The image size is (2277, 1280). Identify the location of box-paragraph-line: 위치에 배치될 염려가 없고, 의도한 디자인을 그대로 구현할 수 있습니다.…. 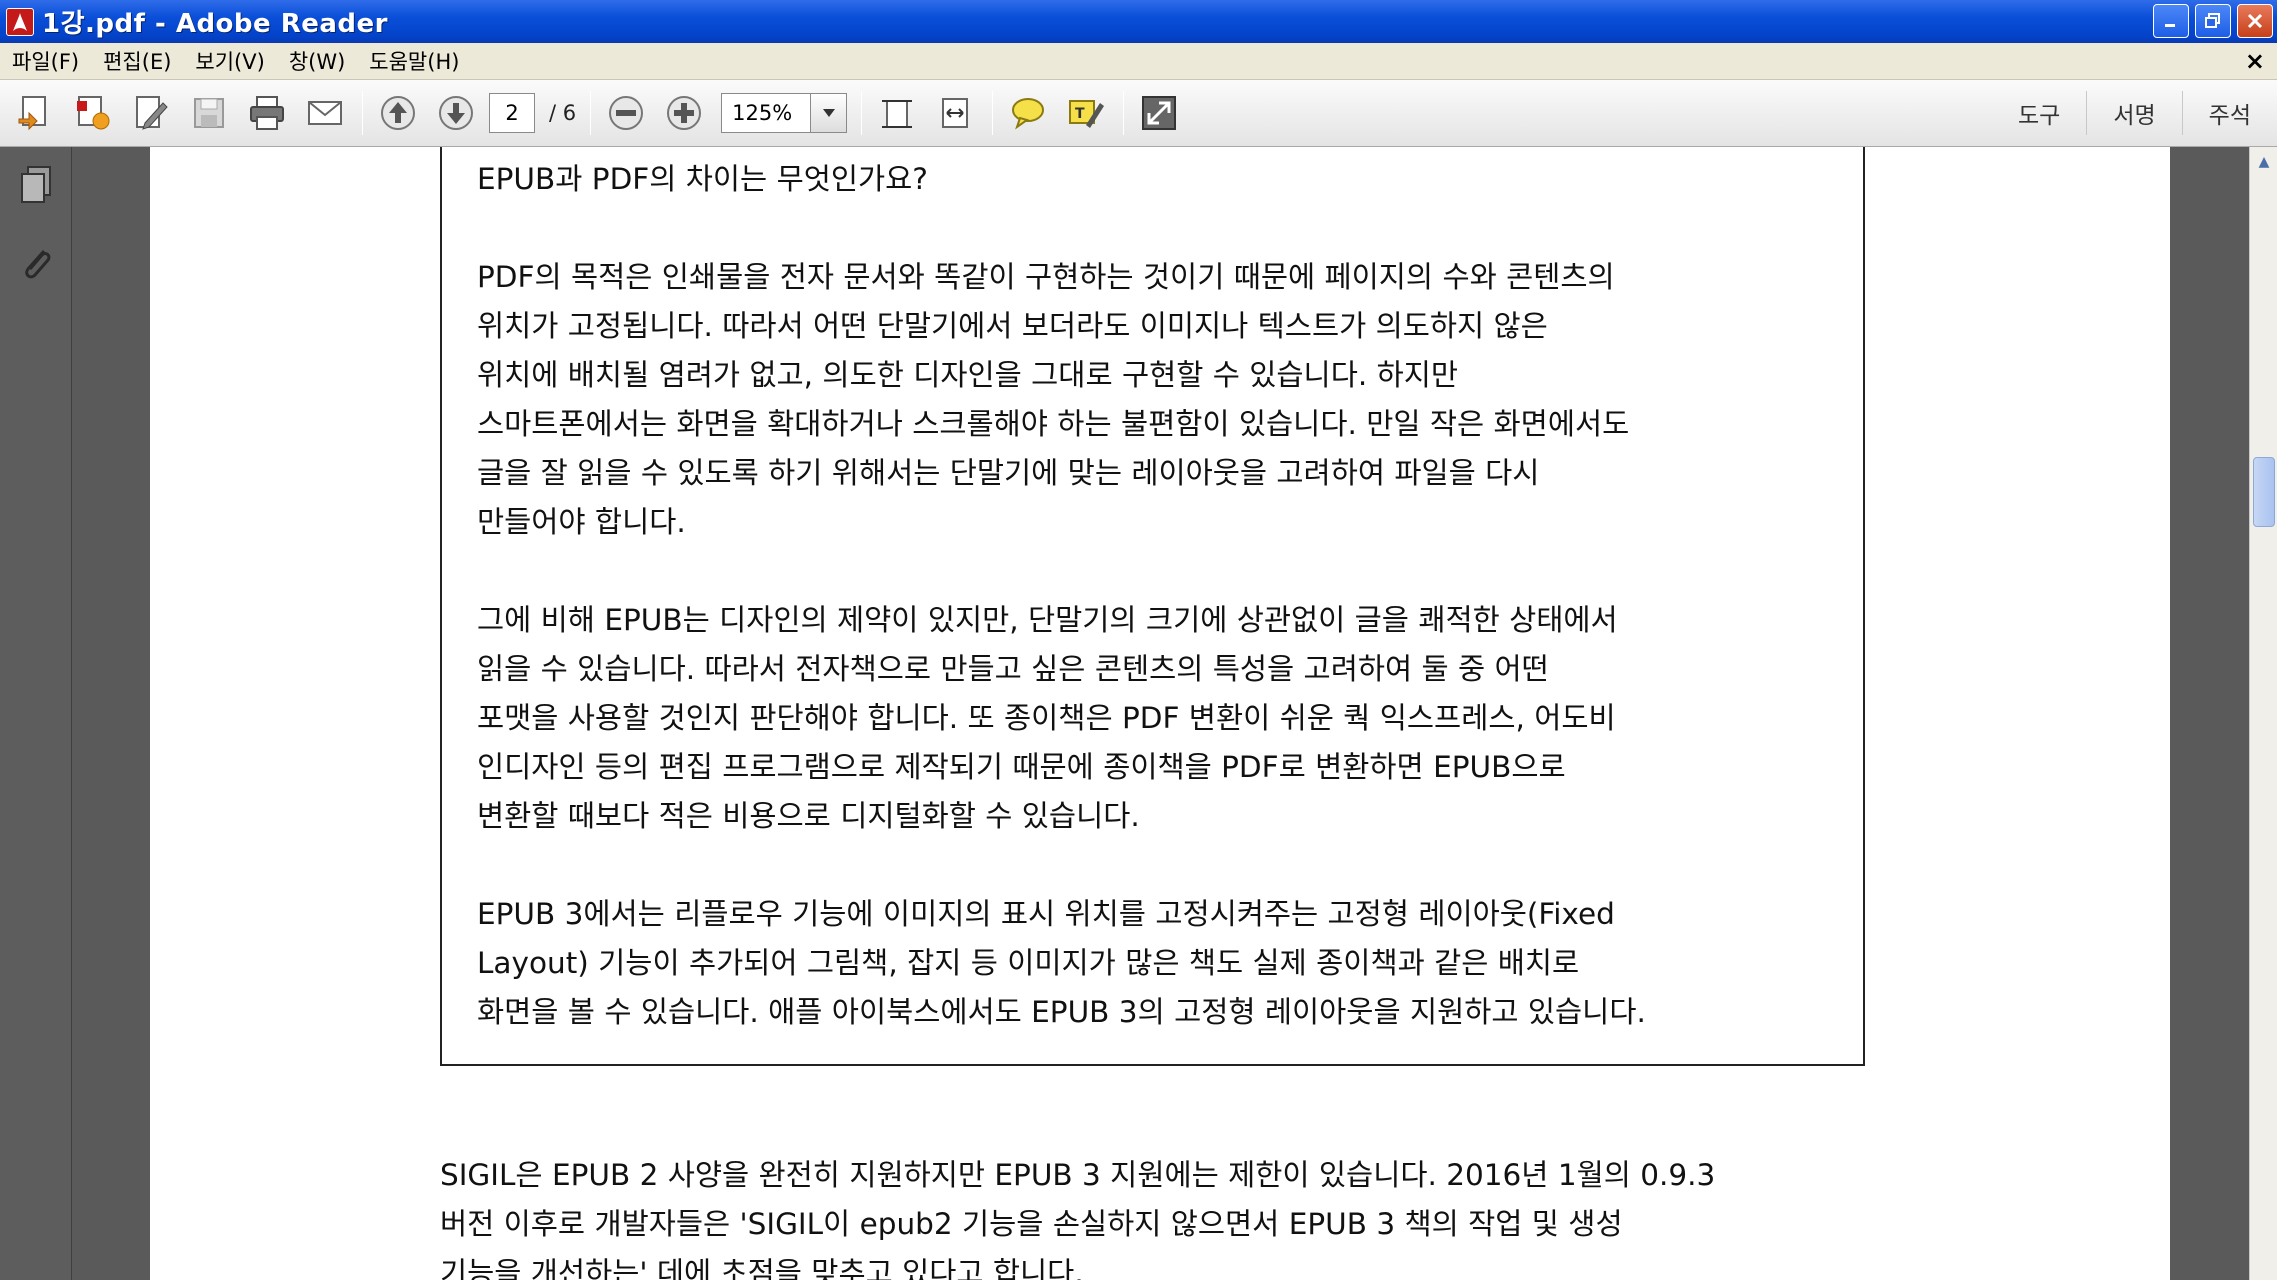
(968, 375).